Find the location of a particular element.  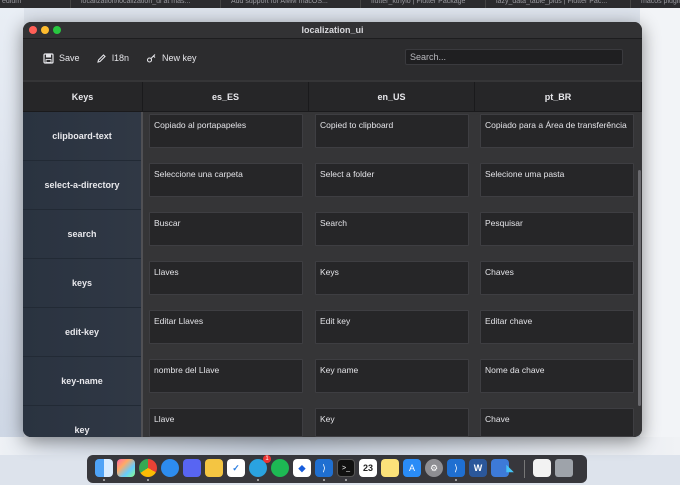

translation-cell: Selecione uma pasta is located at coordinates (557, 180).